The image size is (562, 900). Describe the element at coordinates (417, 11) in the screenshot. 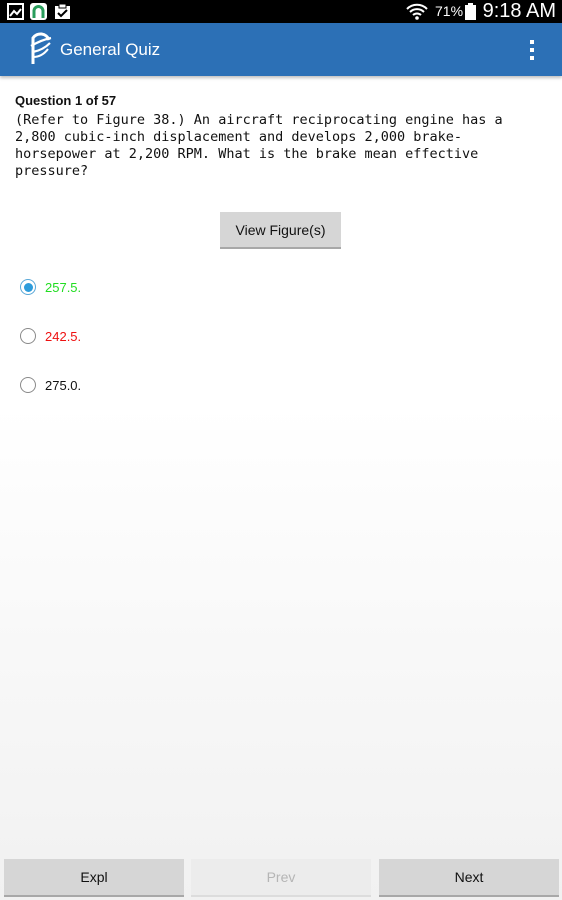

I see `wifi-icon` at that location.